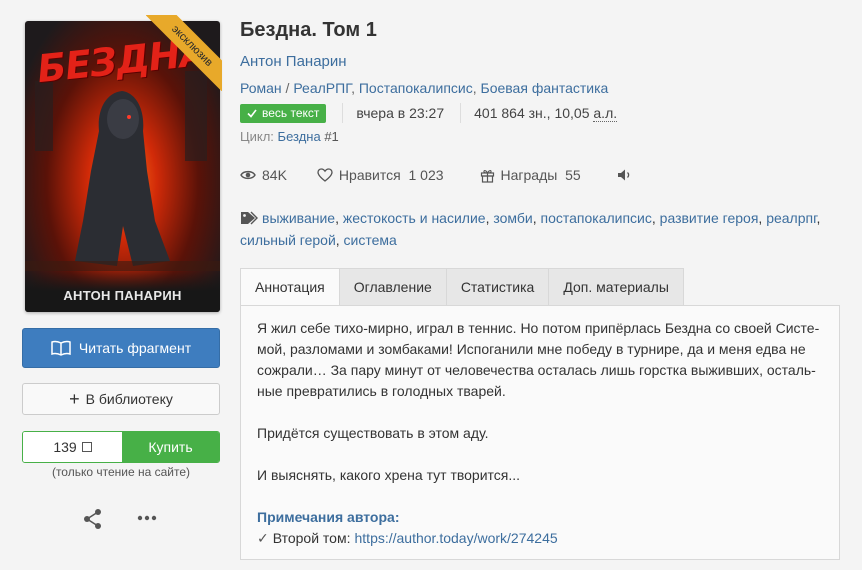 The height and width of the screenshot is (570, 862). I want to click on book-size: 401 864 зн., 10,05, so click(532, 113).